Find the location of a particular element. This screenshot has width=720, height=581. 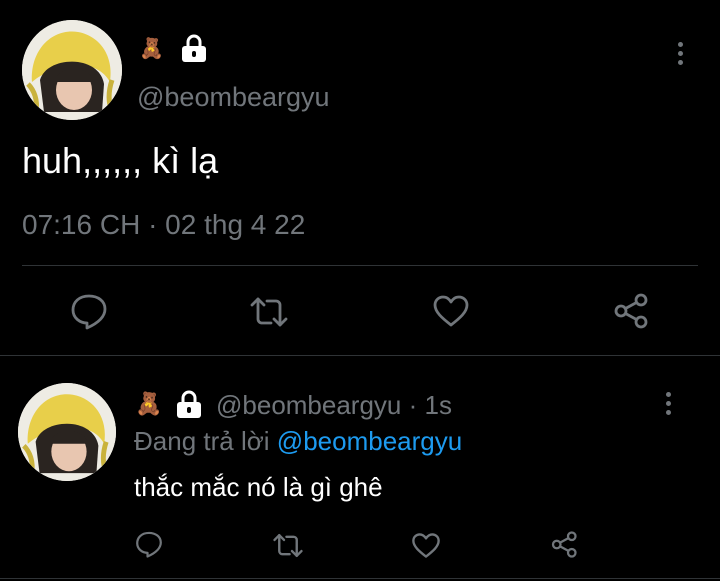

author-handle: @beombeargyu is located at coordinates (233, 97).